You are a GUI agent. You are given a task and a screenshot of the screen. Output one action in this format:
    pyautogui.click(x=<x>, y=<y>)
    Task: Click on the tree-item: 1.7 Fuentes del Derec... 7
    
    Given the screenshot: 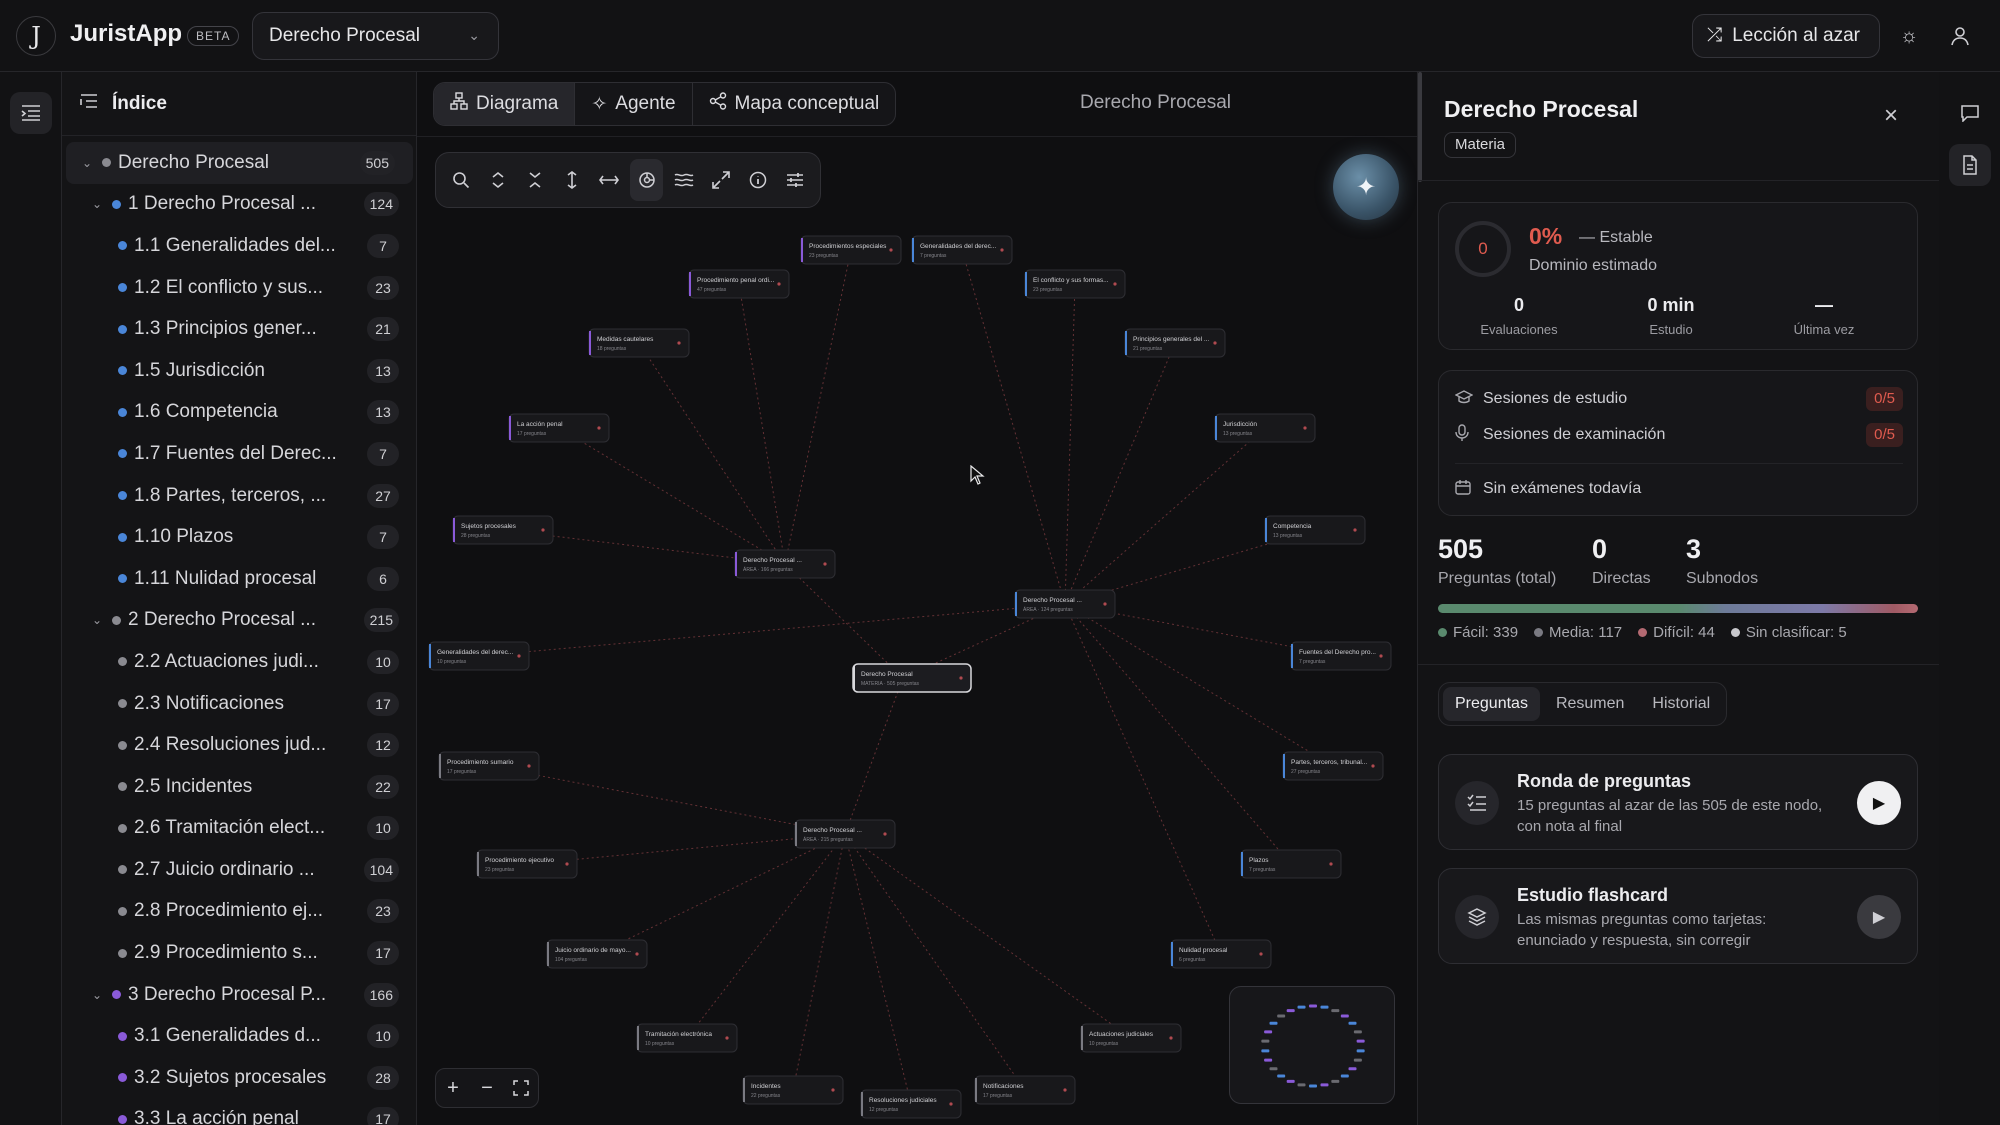 What is the action you would take?
    pyautogui.click(x=239, y=454)
    